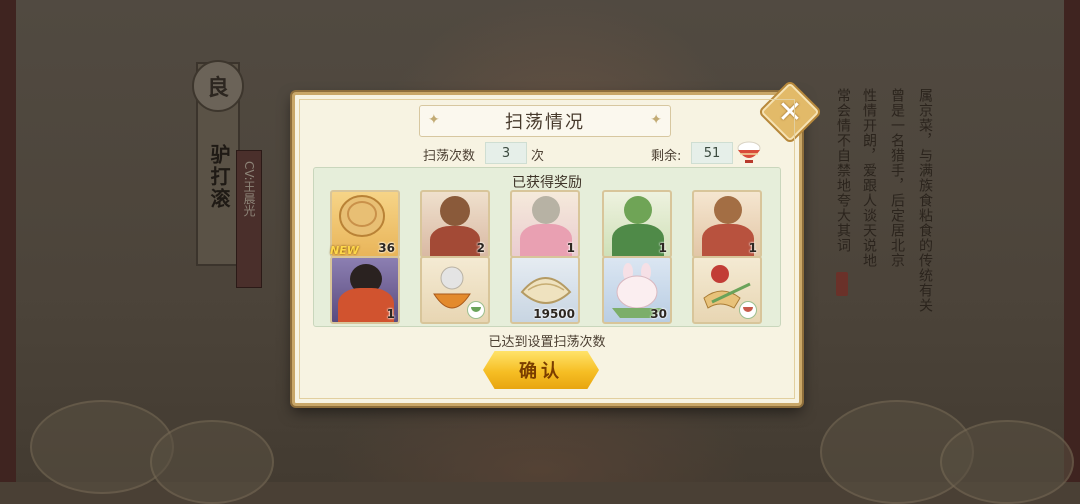  What do you see at coordinates (538, 156) in the screenshot?
I see `sweep-count-unit: 次` at bounding box center [538, 156].